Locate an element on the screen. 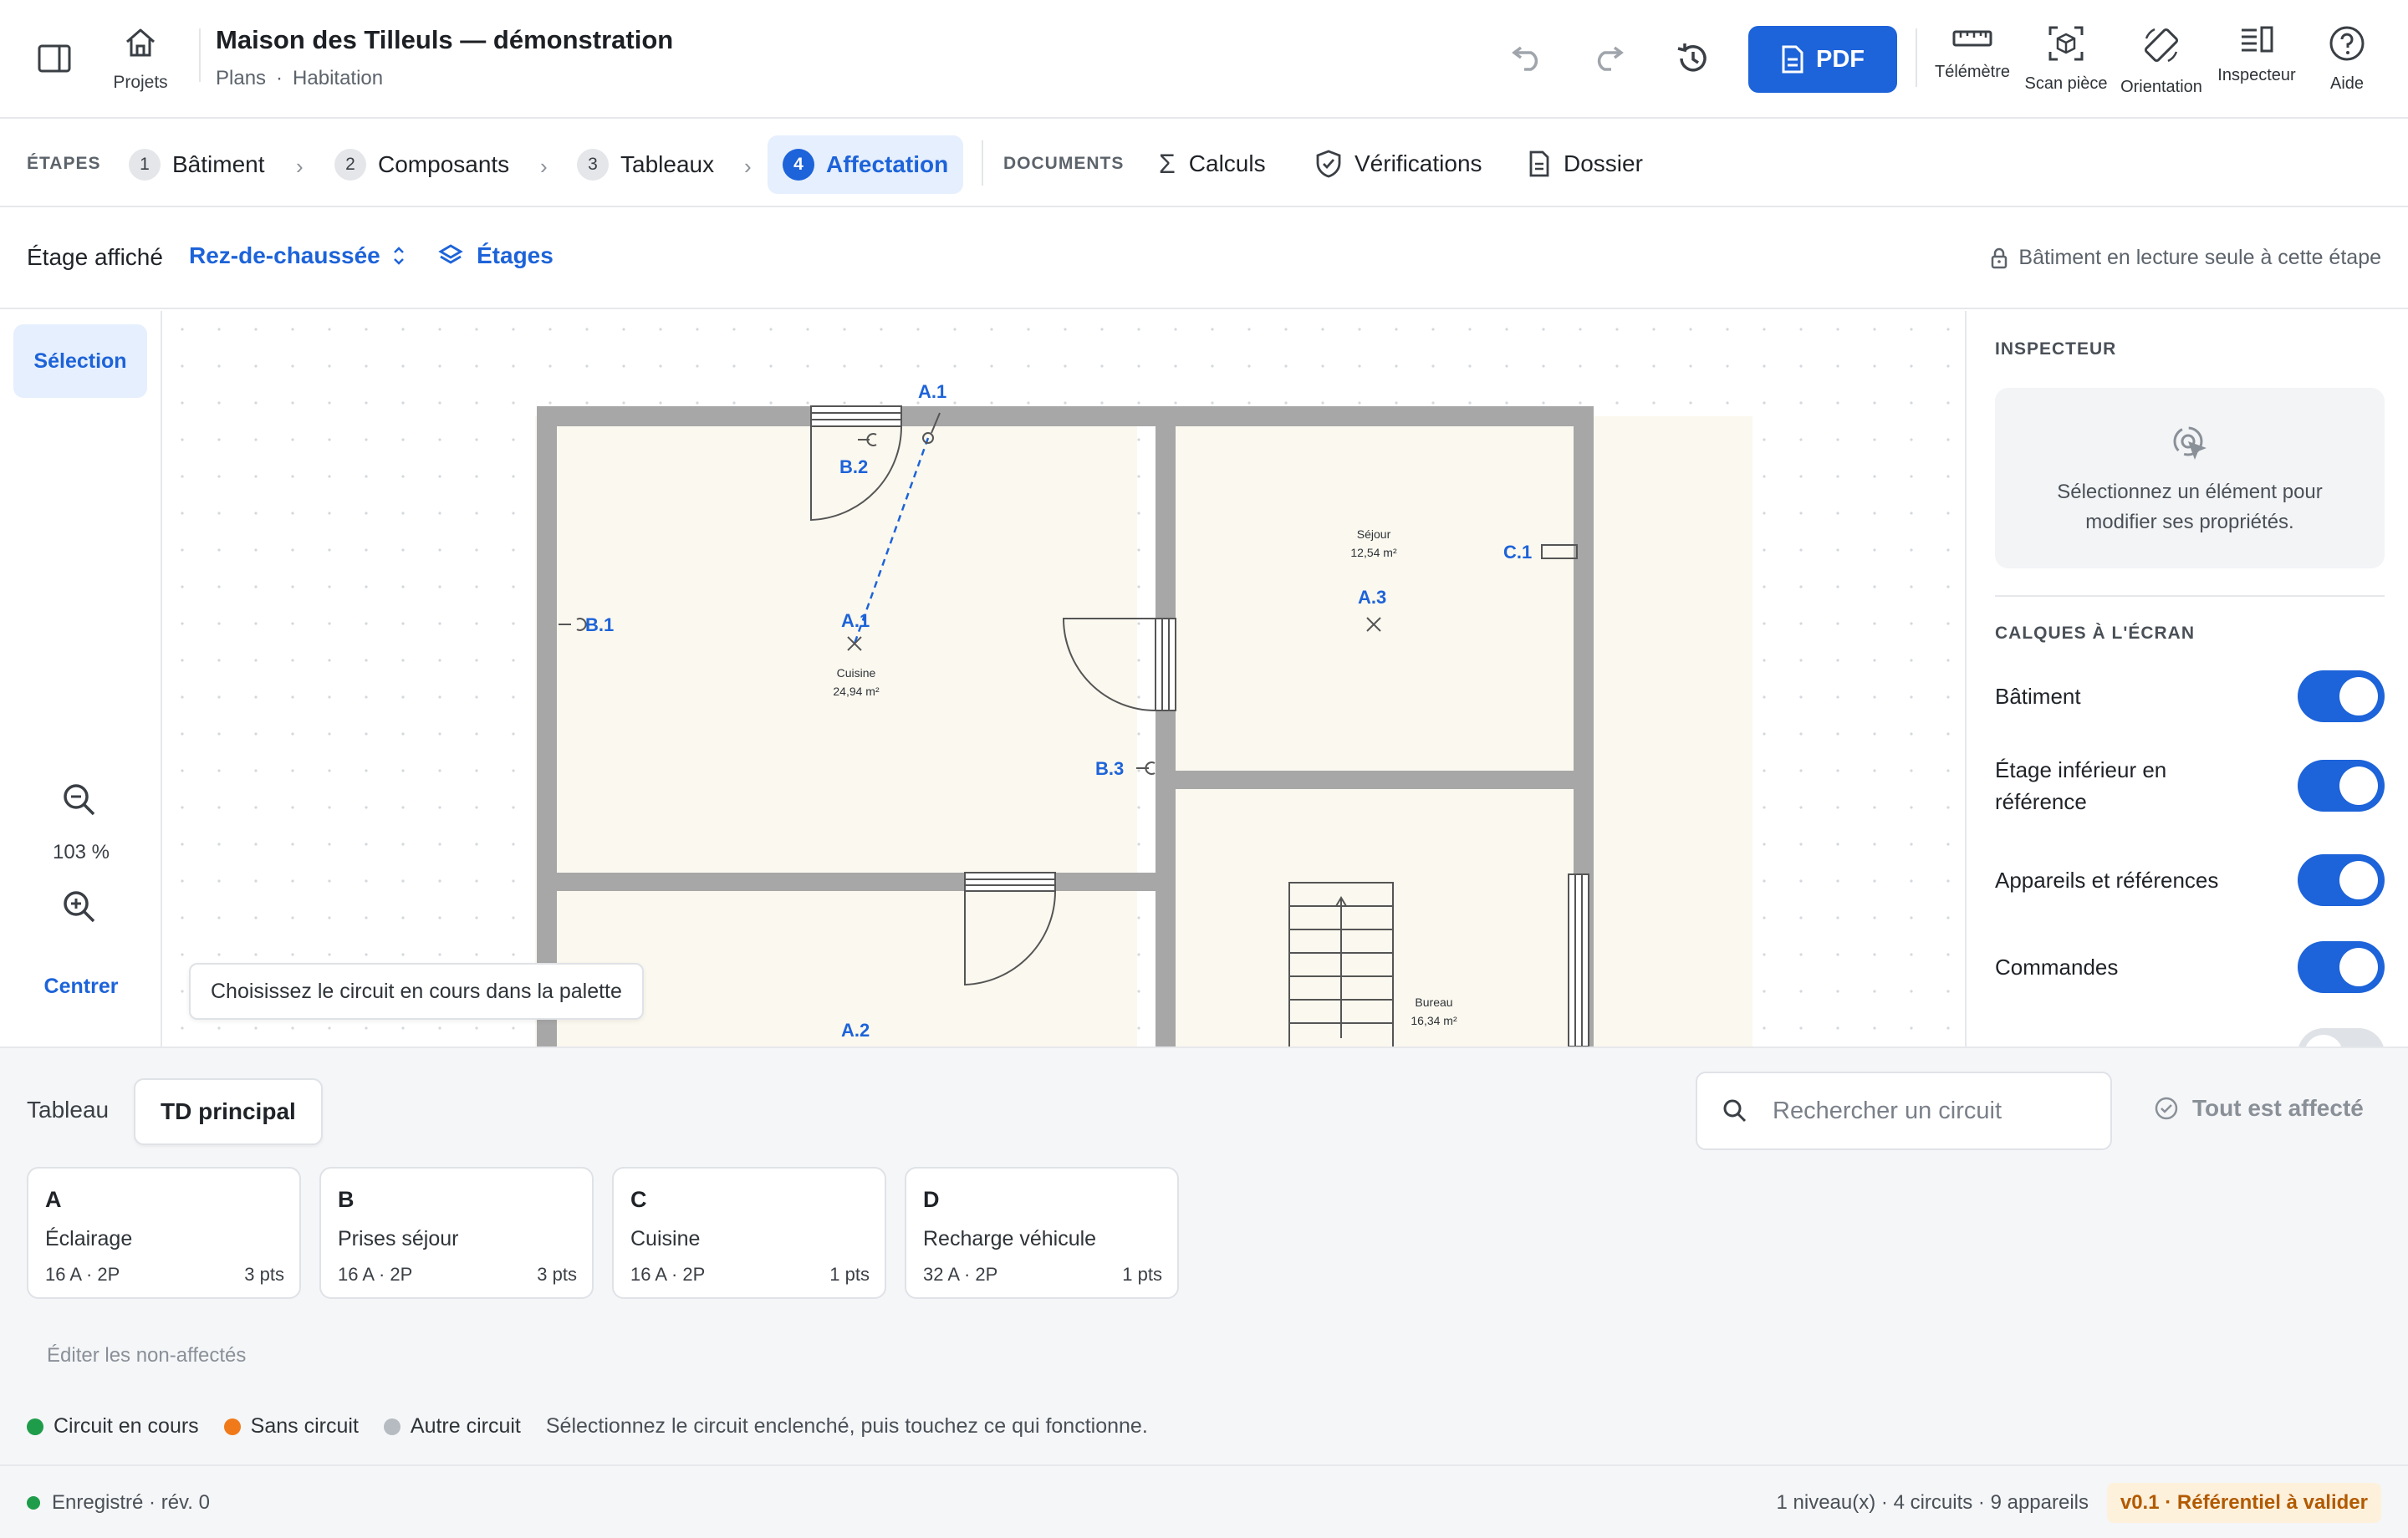 Image resolution: width=2408 pixels, height=1538 pixels. device-label: B.1 is located at coordinates (599, 625).